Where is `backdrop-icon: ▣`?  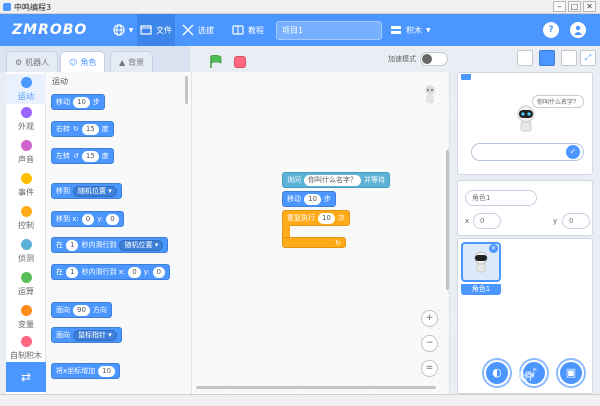
backdrop-icon: ▣ is located at coordinates (571, 372).